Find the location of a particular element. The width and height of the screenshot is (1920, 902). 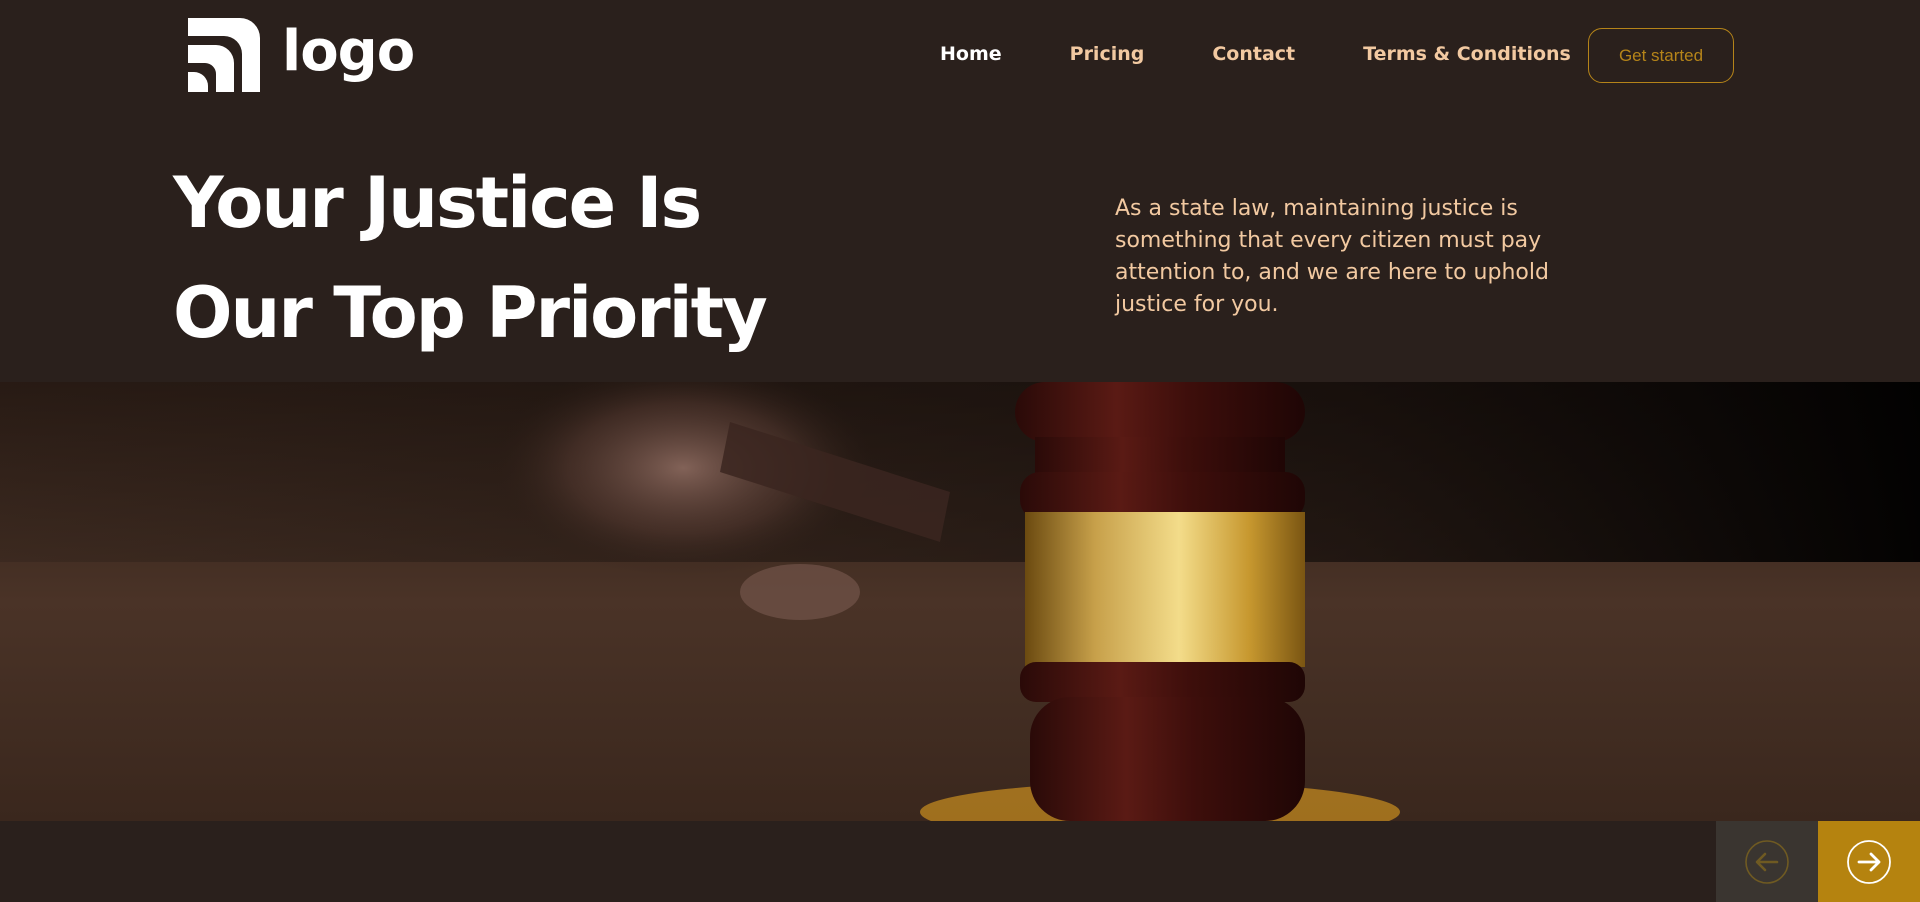

main-nav: Home Pricing Contact Terms & Conditions is located at coordinates (1255, 54).